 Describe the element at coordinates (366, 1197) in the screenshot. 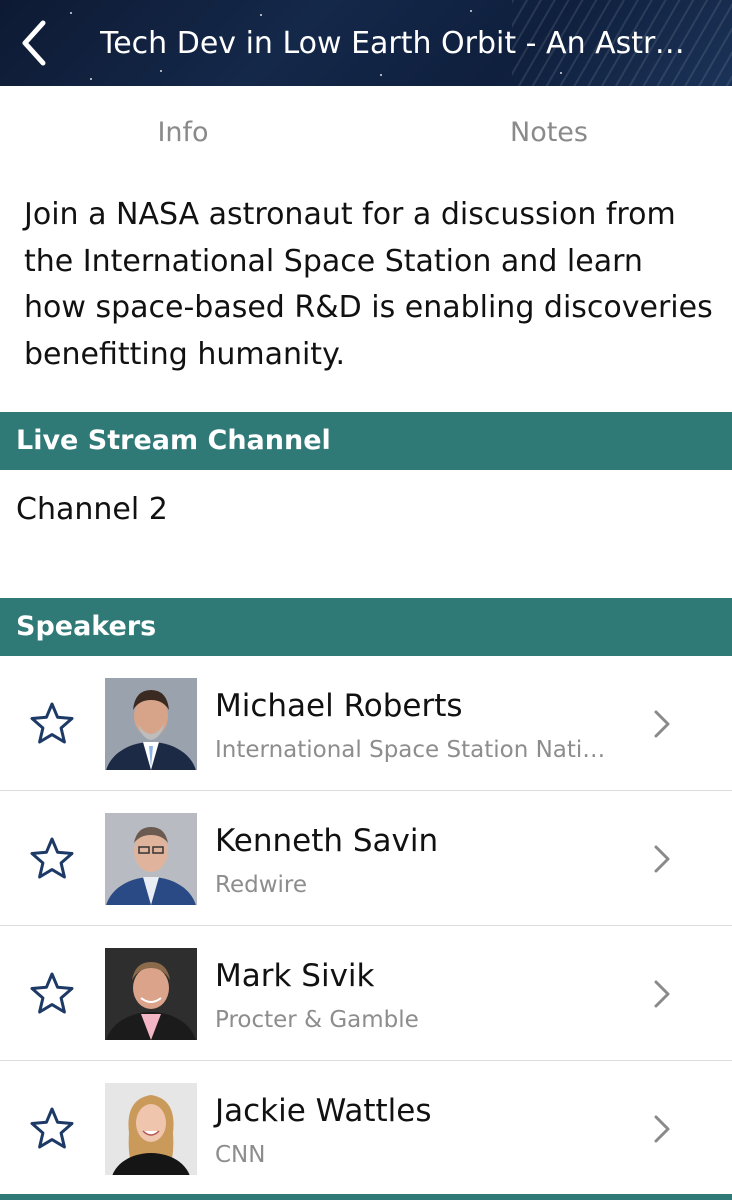

I see `bottom-section-edge` at that location.